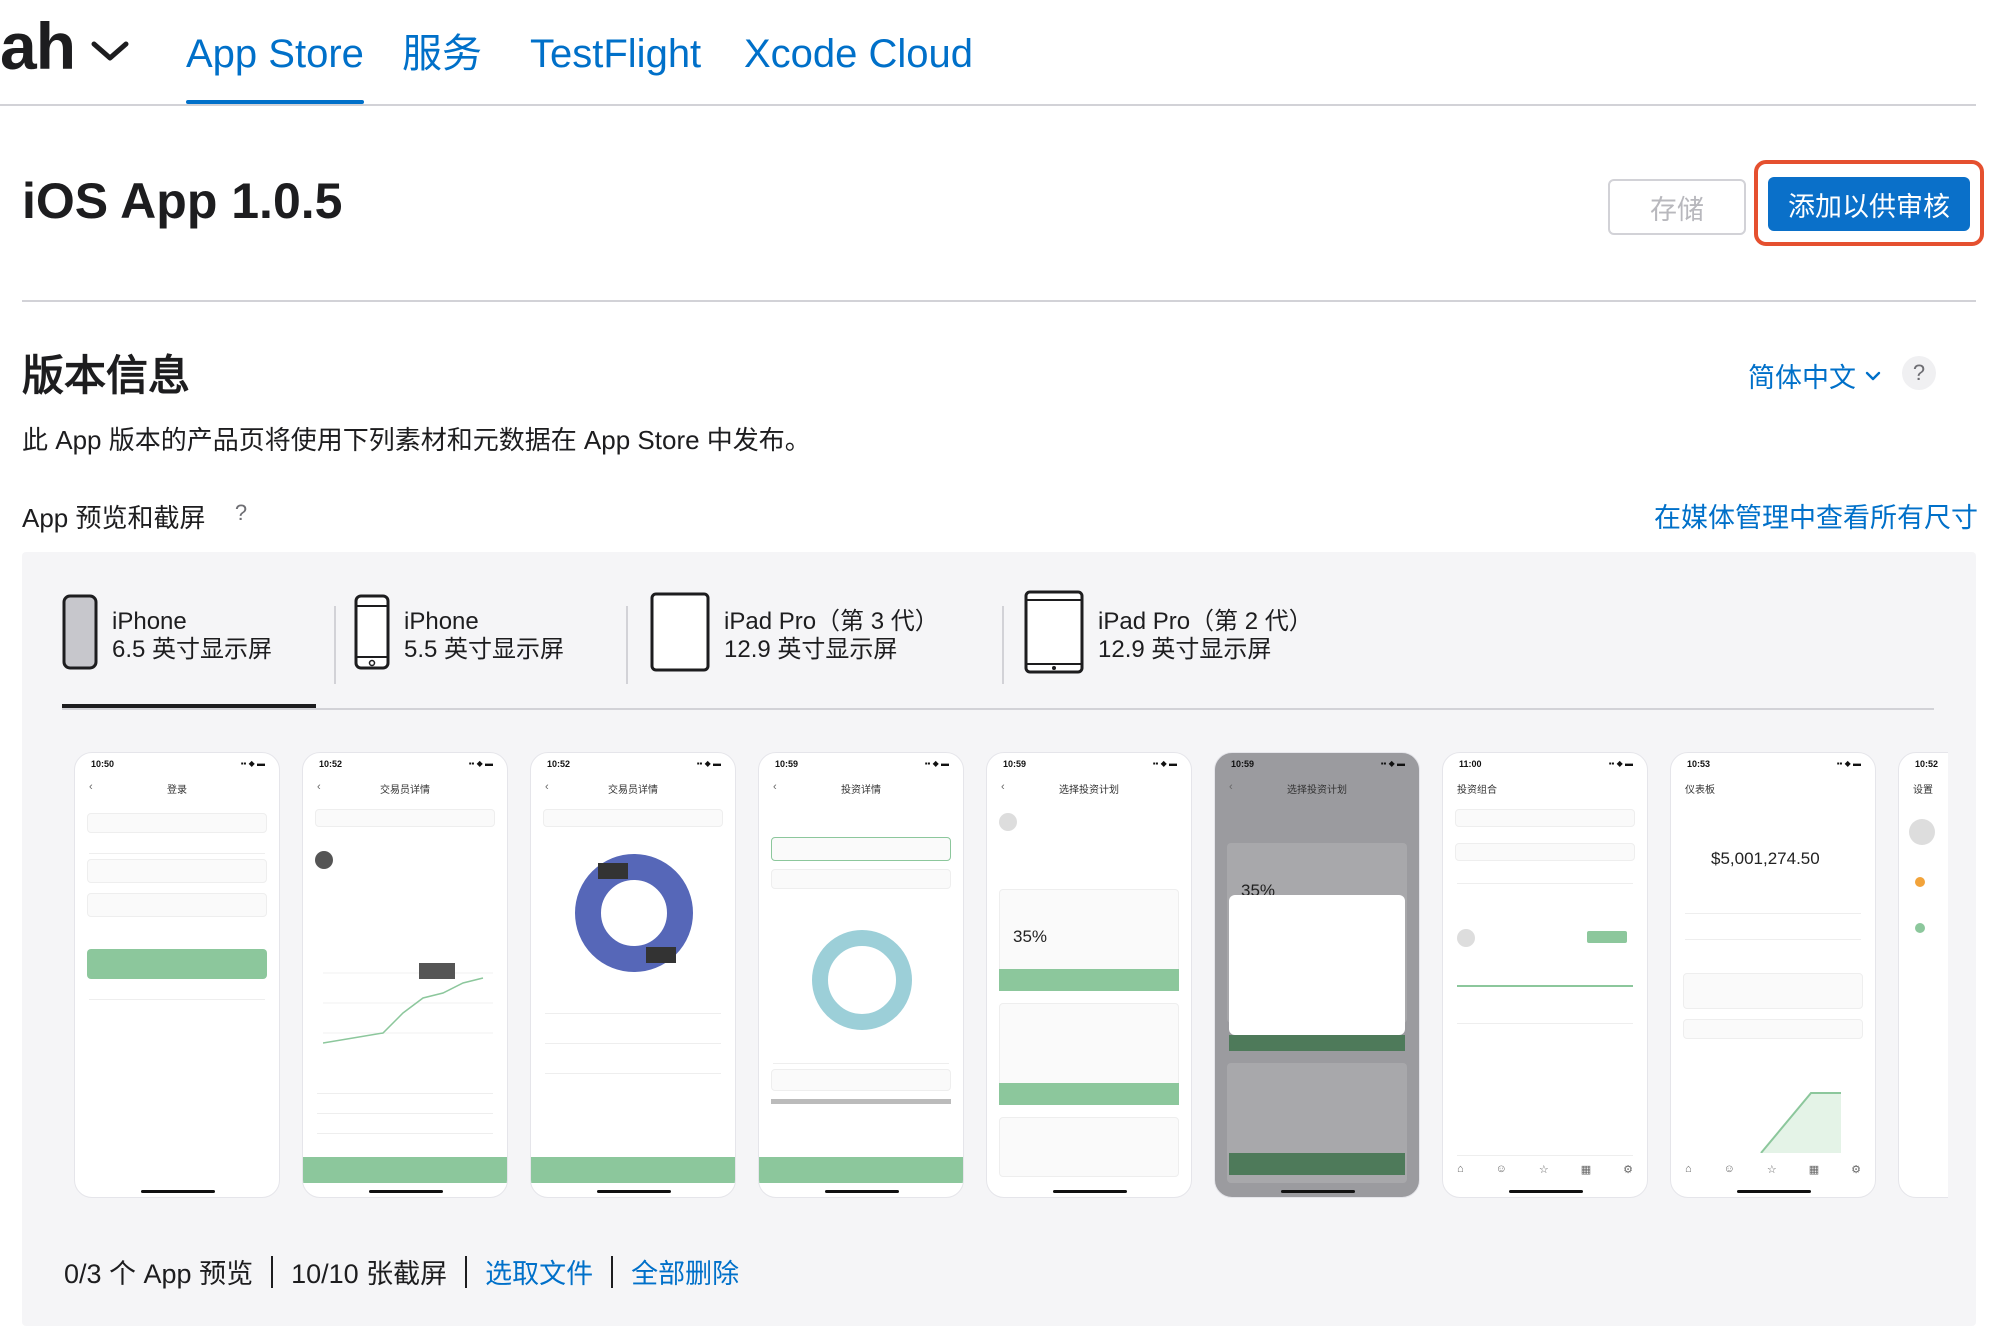 This screenshot has height=1326, width=2008. What do you see at coordinates (159, 1274) in the screenshot?
I see `preview-count: 0/3 个 App 预览` at bounding box center [159, 1274].